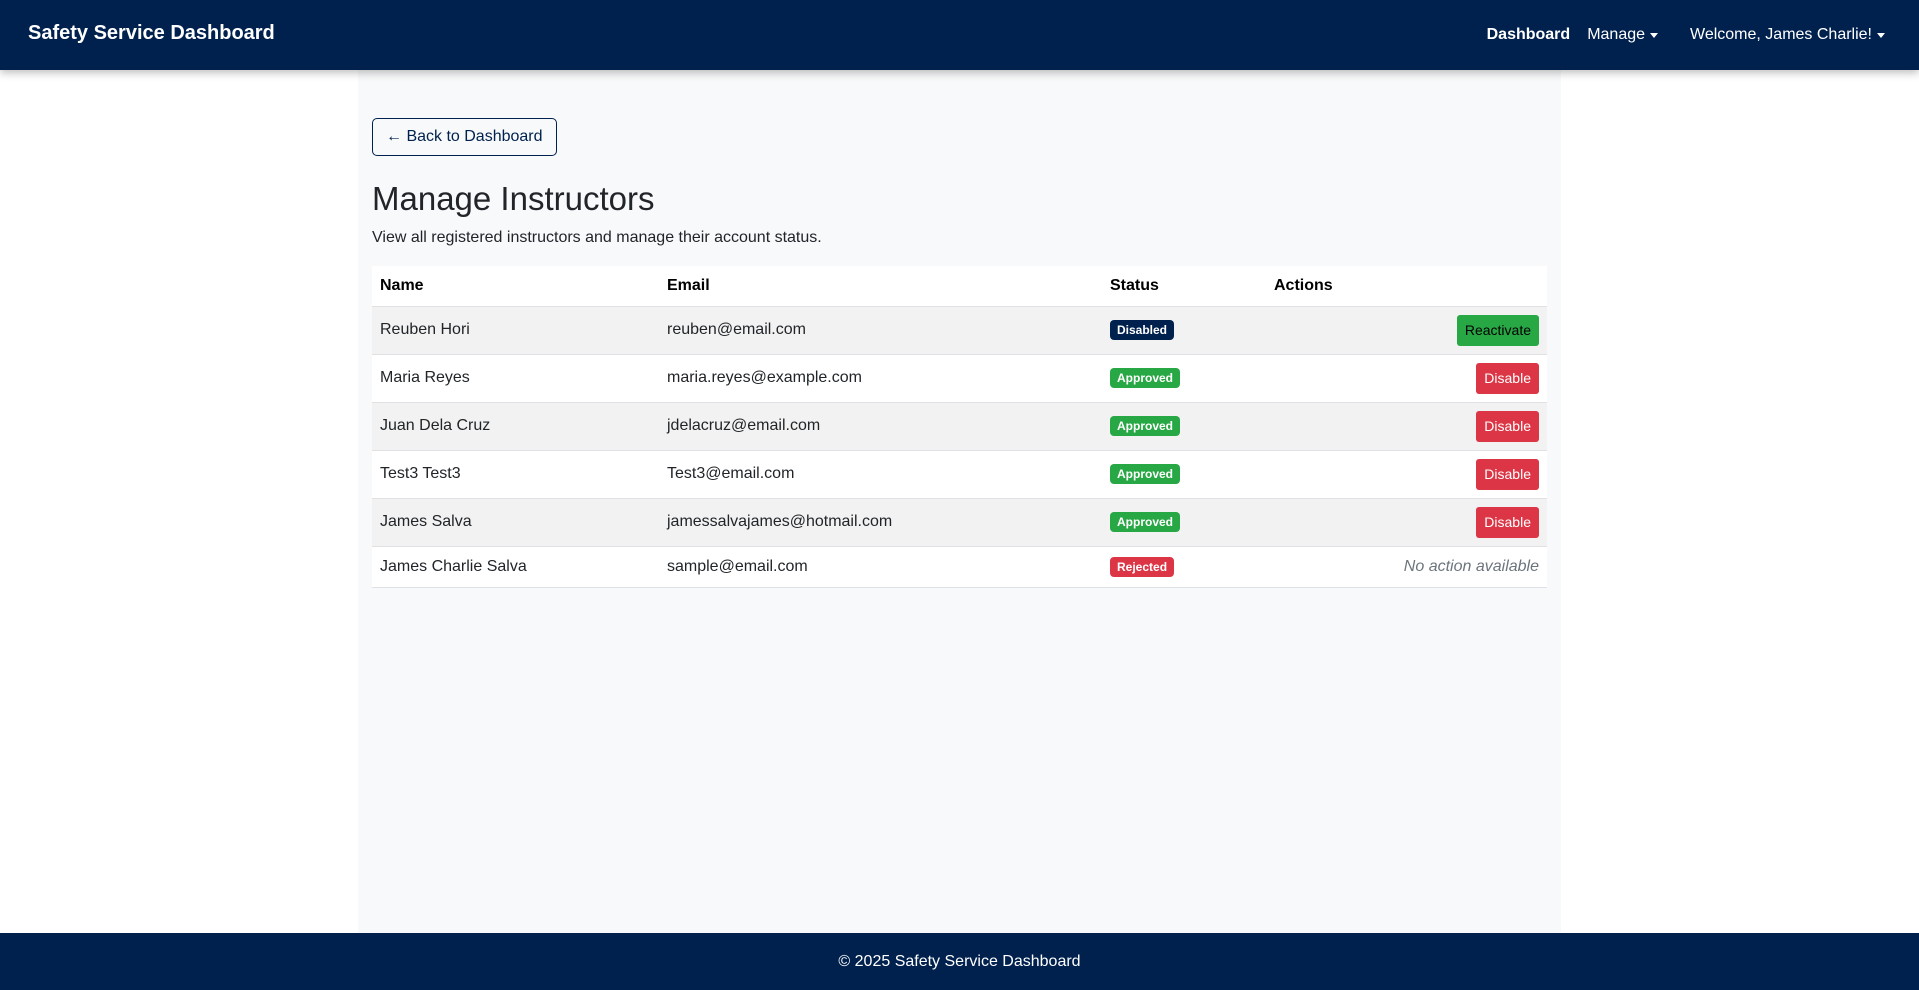 This screenshot has width=1919, height=990. I want to click on nav-dashboard-label: Dashboard, so click(1528, 34).